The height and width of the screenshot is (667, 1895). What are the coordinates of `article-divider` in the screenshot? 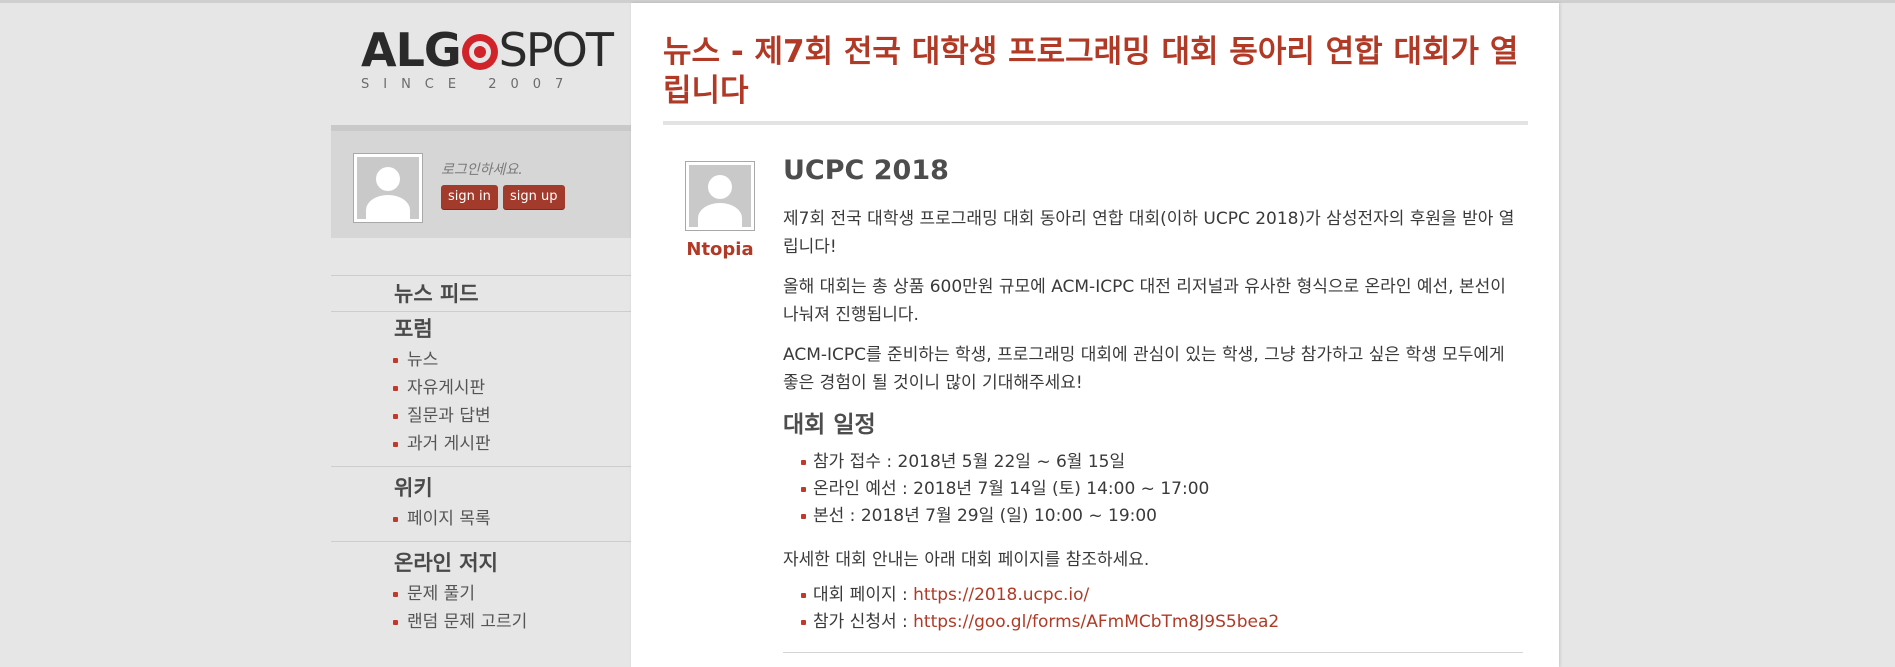 It's located at (1153, 652).